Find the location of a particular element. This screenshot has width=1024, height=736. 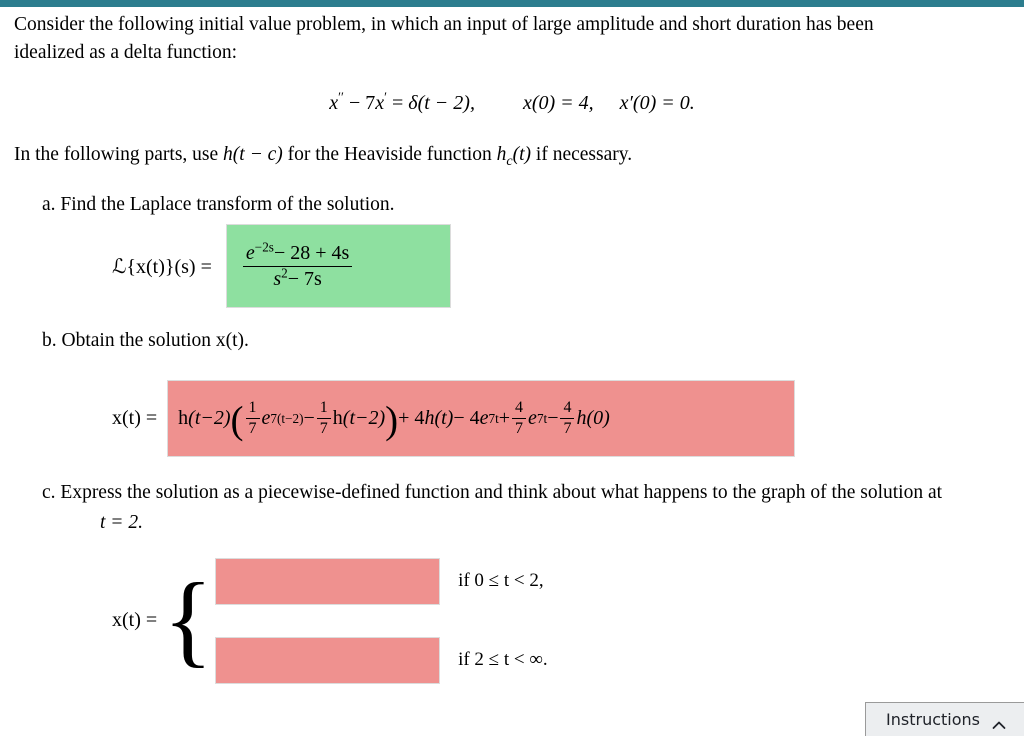

instructions-button-label: Instructions is located at coordinates (933, 719).